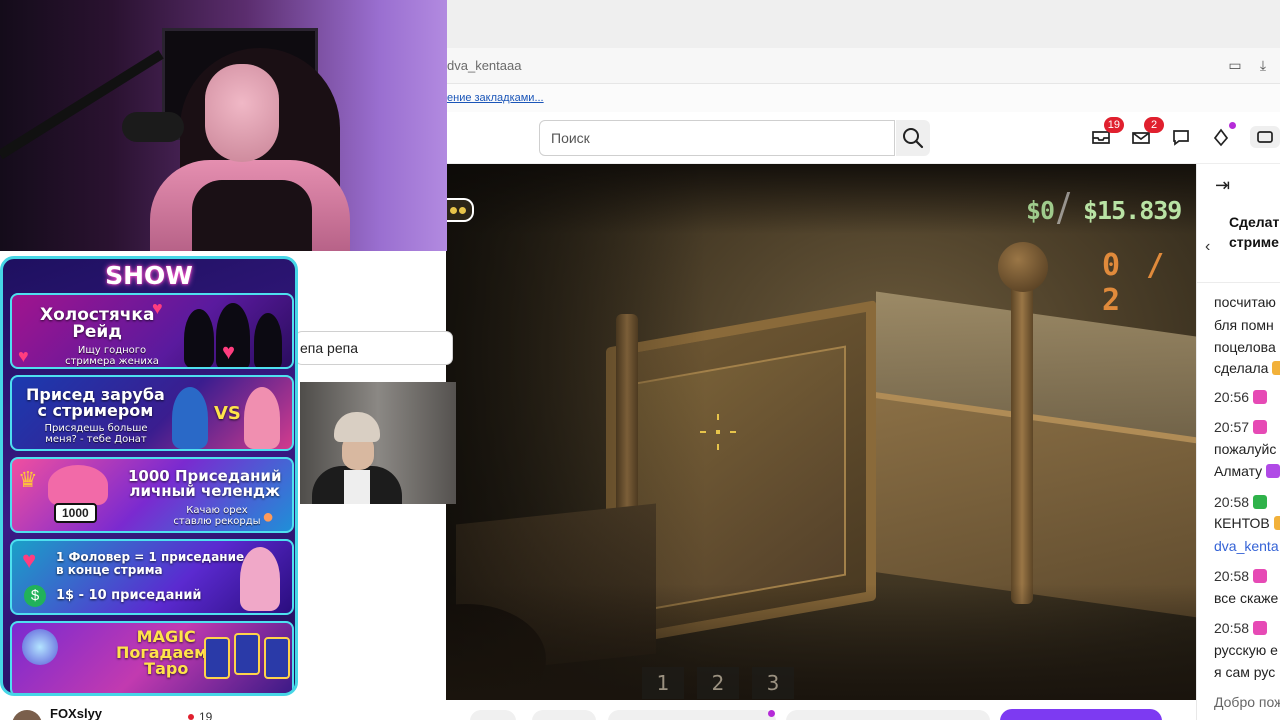  Describe the element at coordinates (484, 65) in the screenshot. I see `address-text: dva_kentaaa` at that location.